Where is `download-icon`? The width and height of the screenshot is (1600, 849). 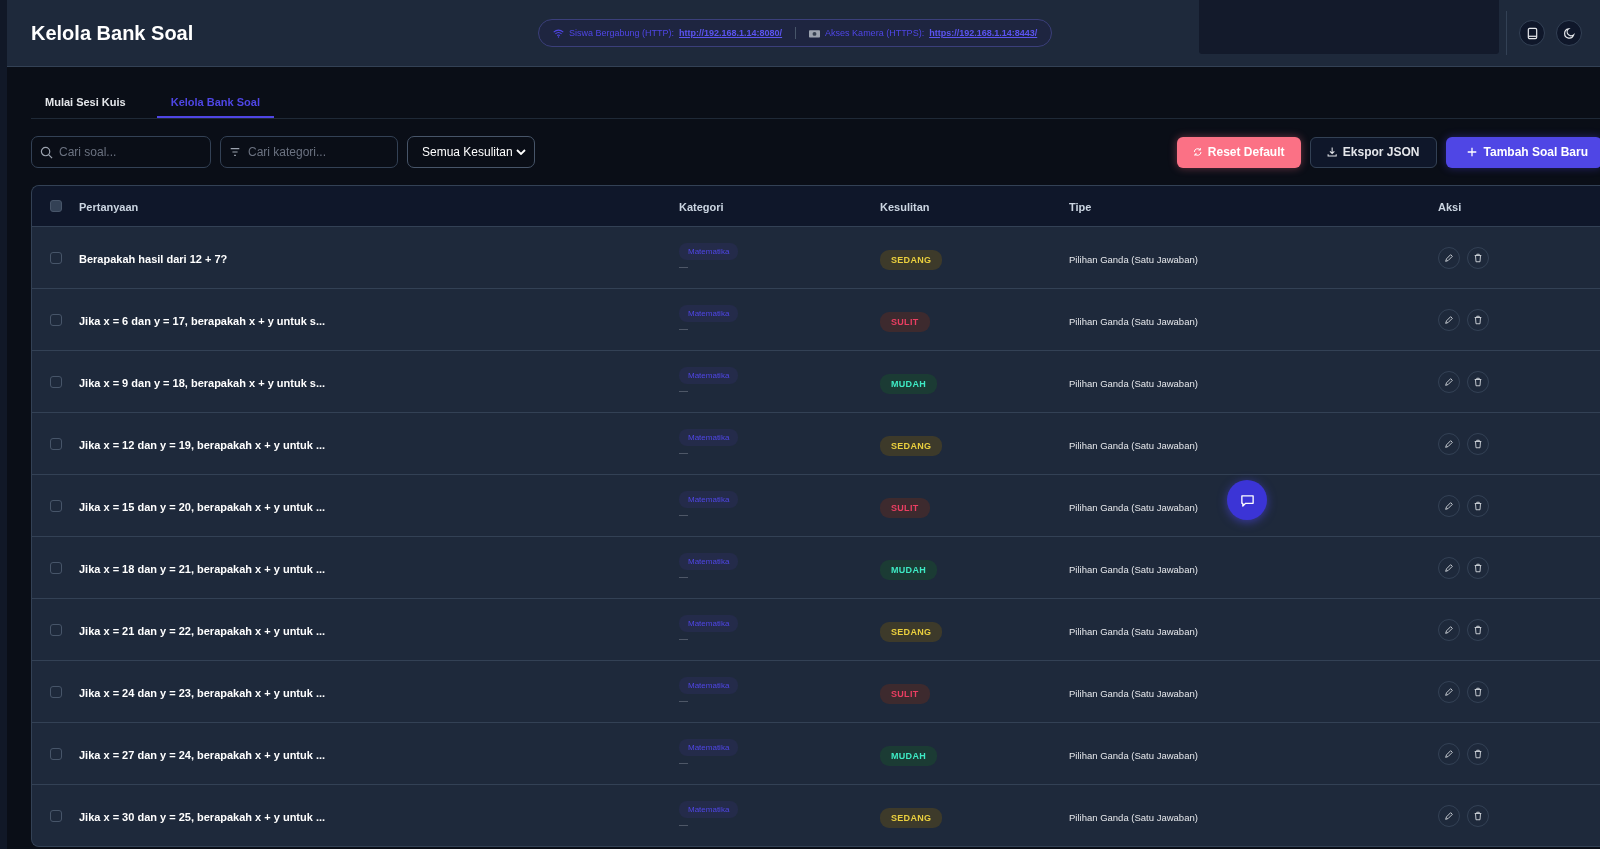 download-icon is located at coordinates (1331, 152).